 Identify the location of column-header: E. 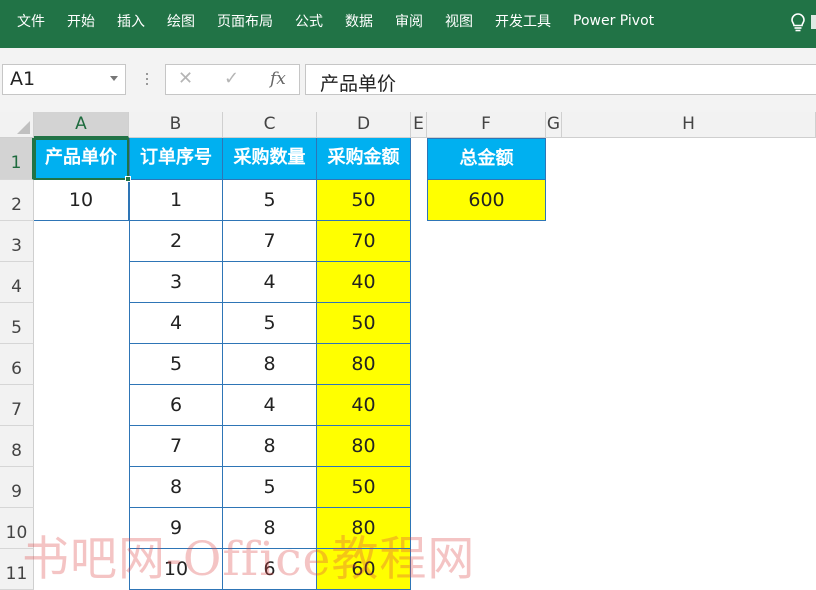
(419, 125).